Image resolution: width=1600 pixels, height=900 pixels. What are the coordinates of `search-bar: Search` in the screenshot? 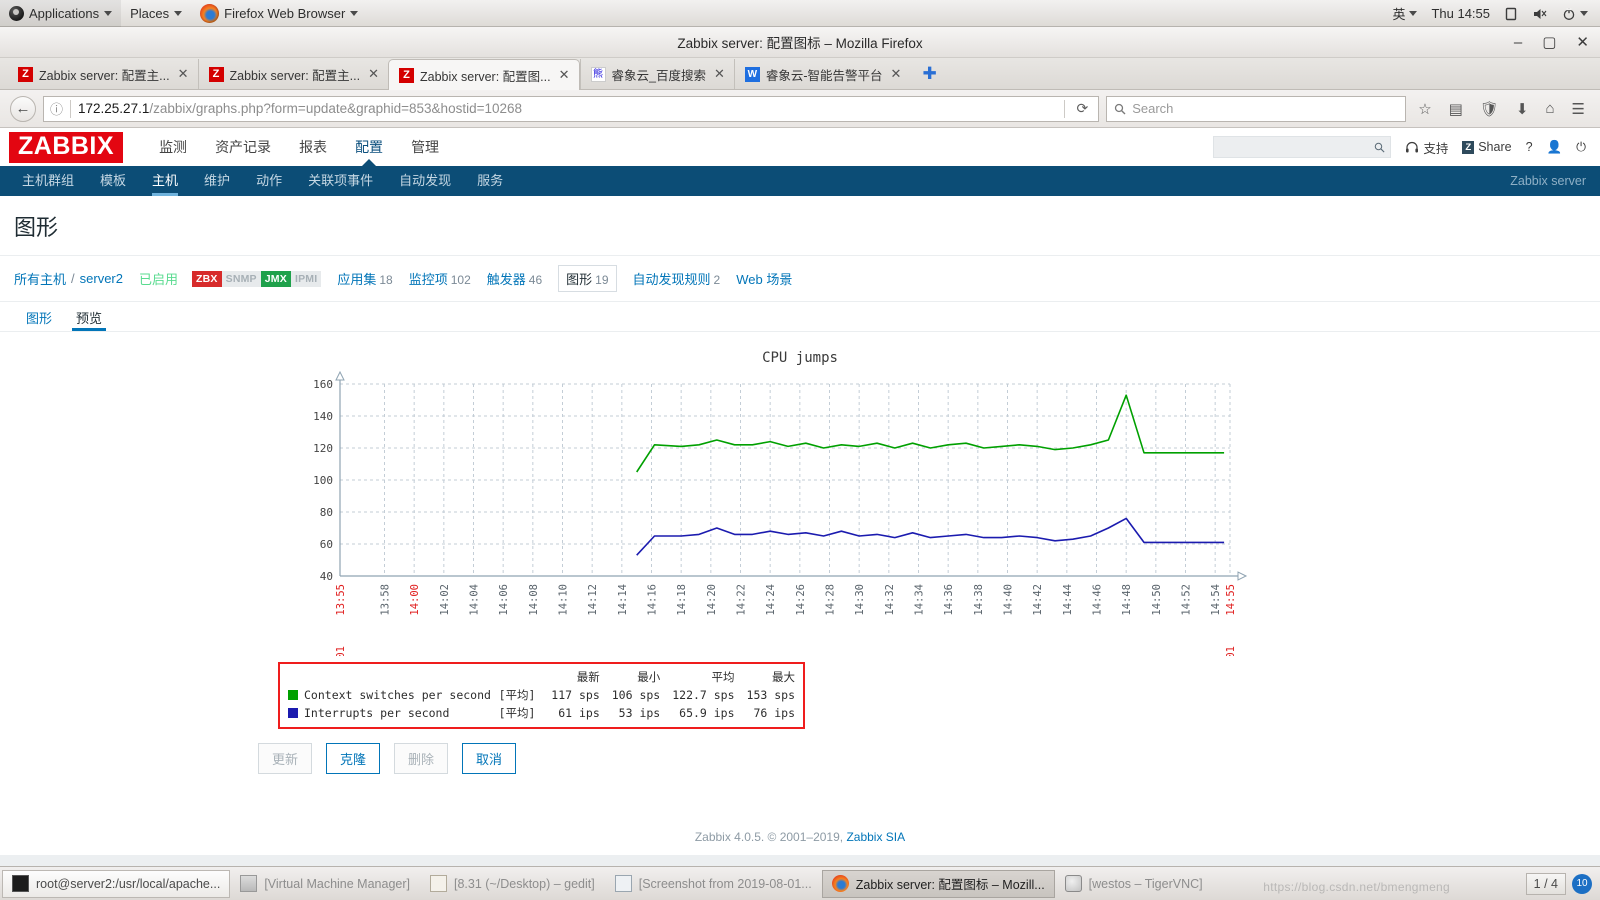 It's located at (1256, 108).